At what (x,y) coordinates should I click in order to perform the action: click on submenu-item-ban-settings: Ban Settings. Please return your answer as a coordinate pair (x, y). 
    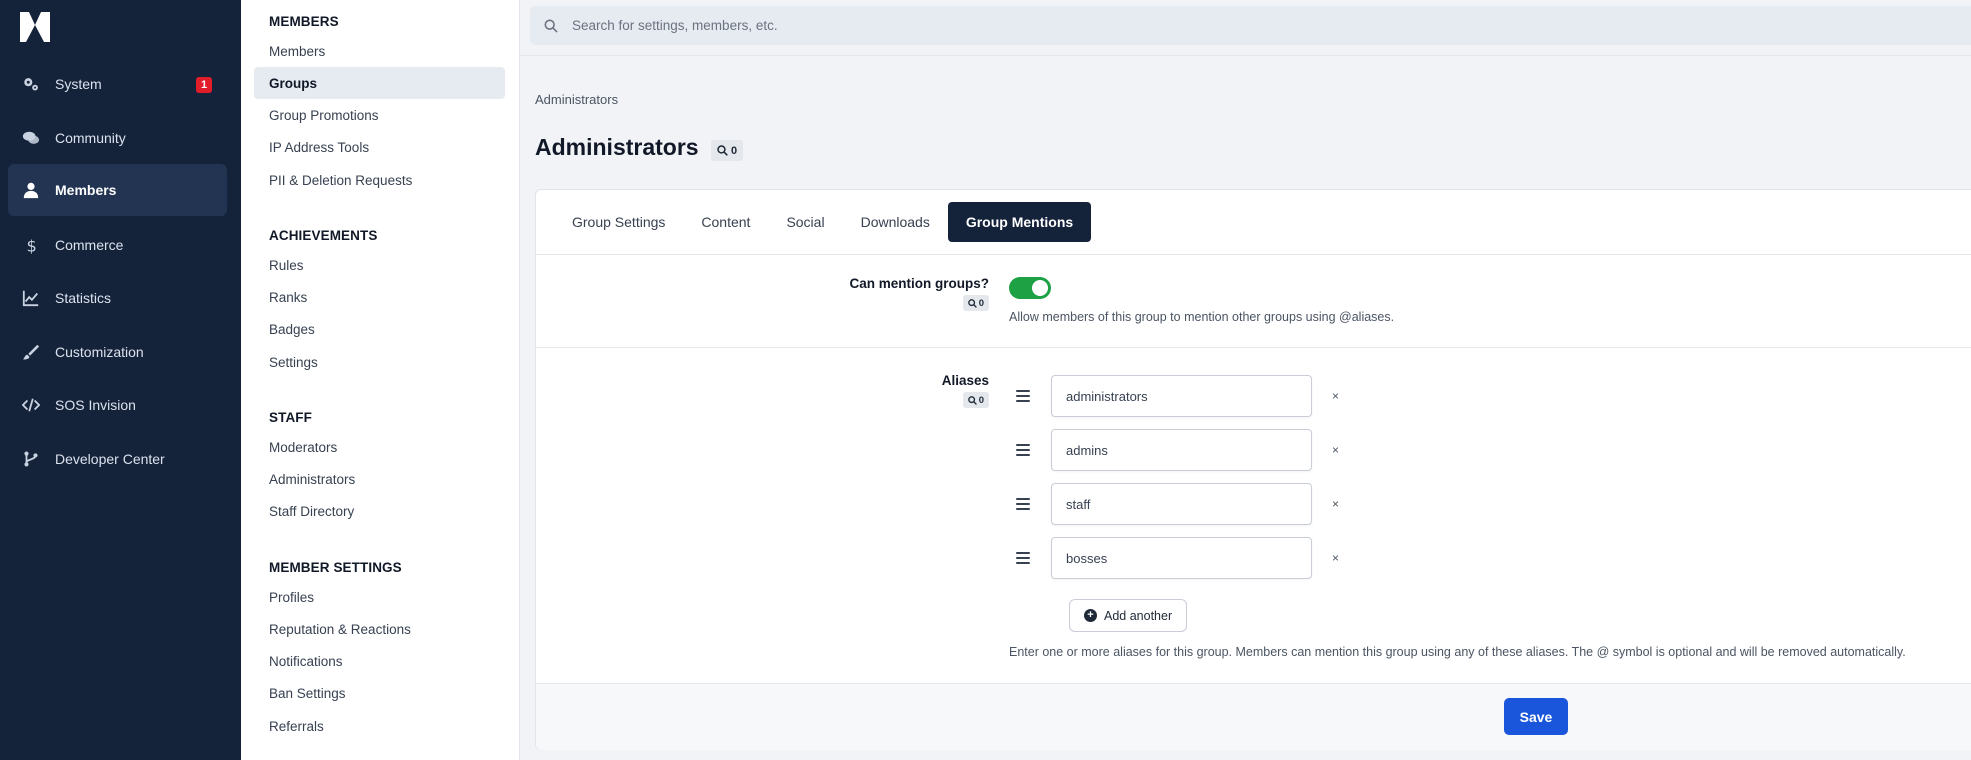
    Looking at the image, I should click on (379, 693).